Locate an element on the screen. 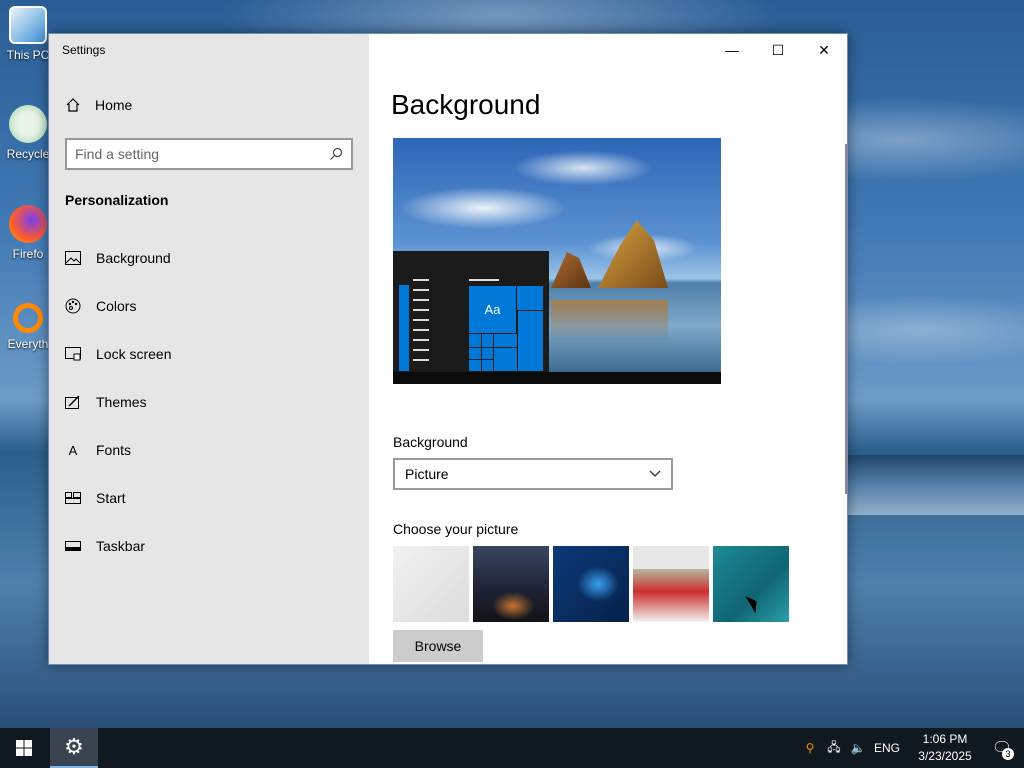 The image size is (1024, 768). font-icon: A is located at coordinates (73, 450).